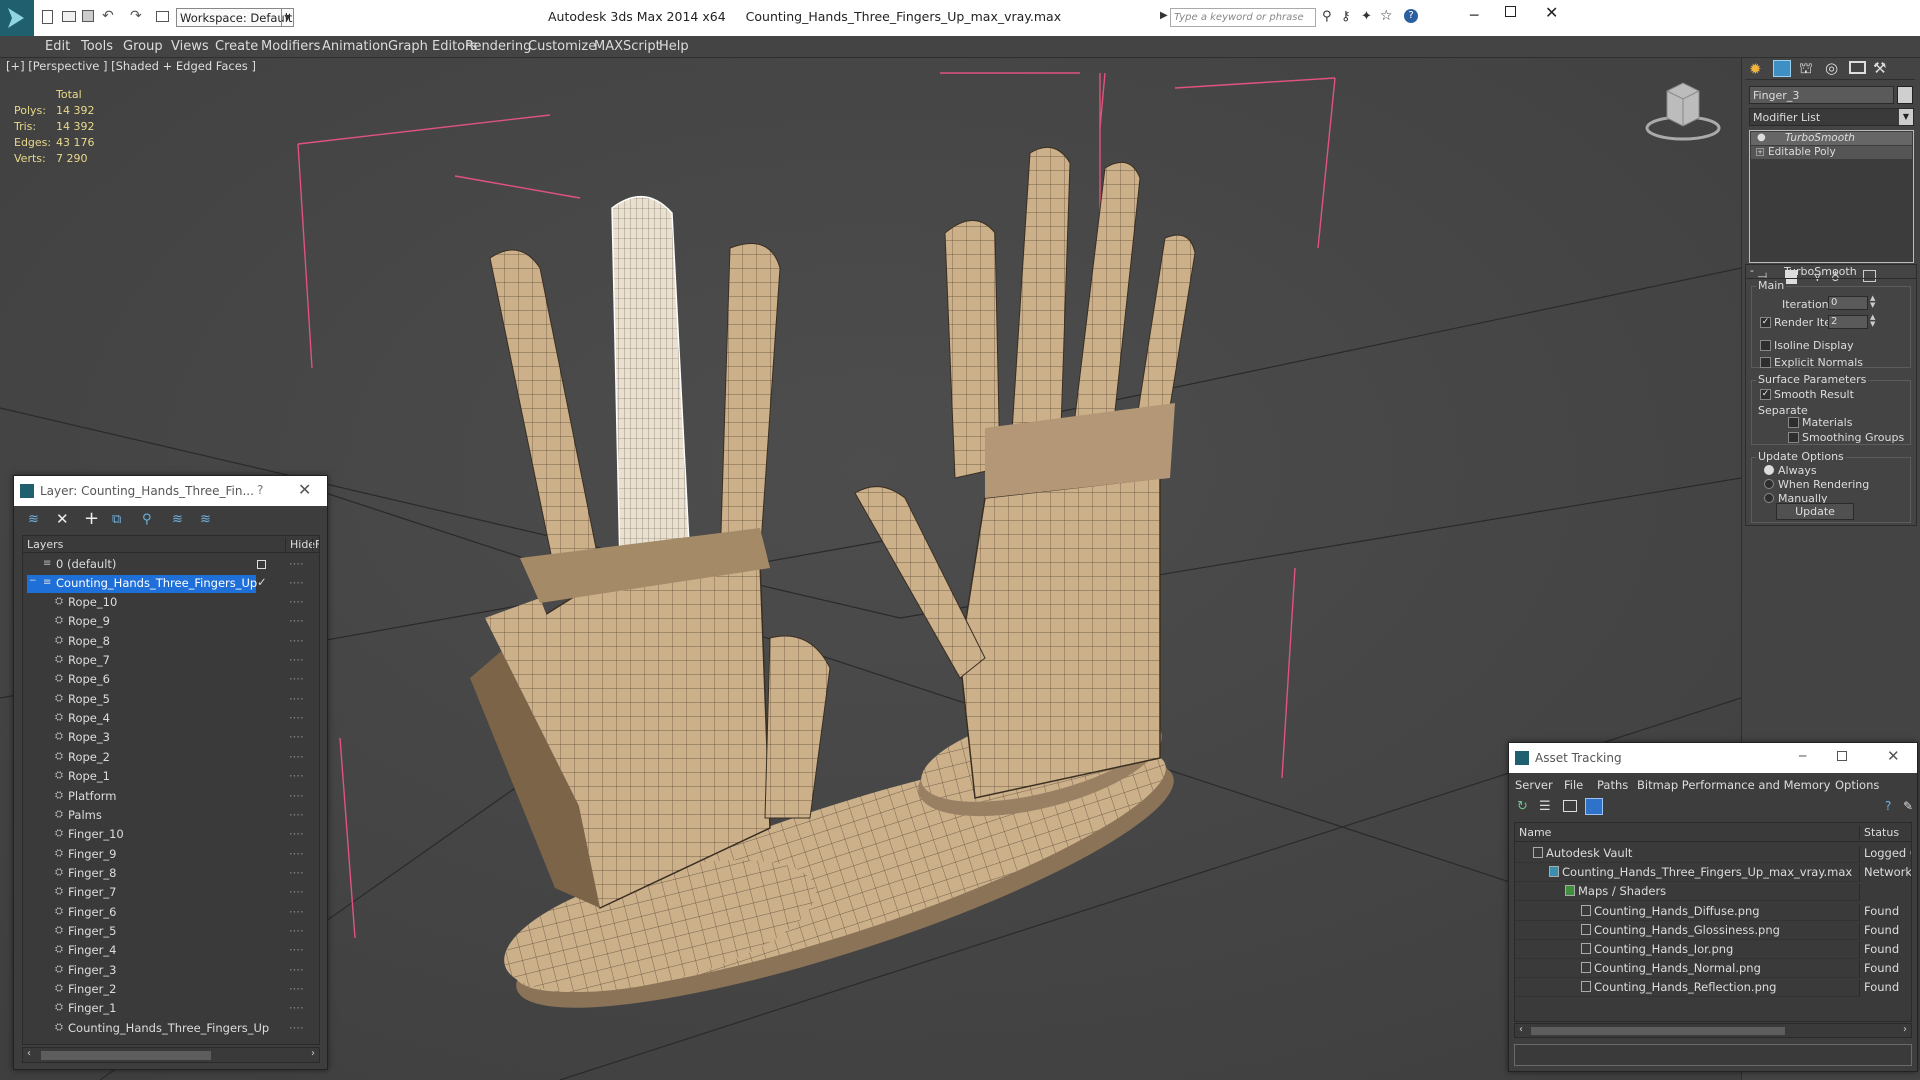 This screenshot has width=1920, height=1080. Describe the element at coordinates (1164, 15) in the screenshot. I see `expand-arrow-icon: ▶` at that location.